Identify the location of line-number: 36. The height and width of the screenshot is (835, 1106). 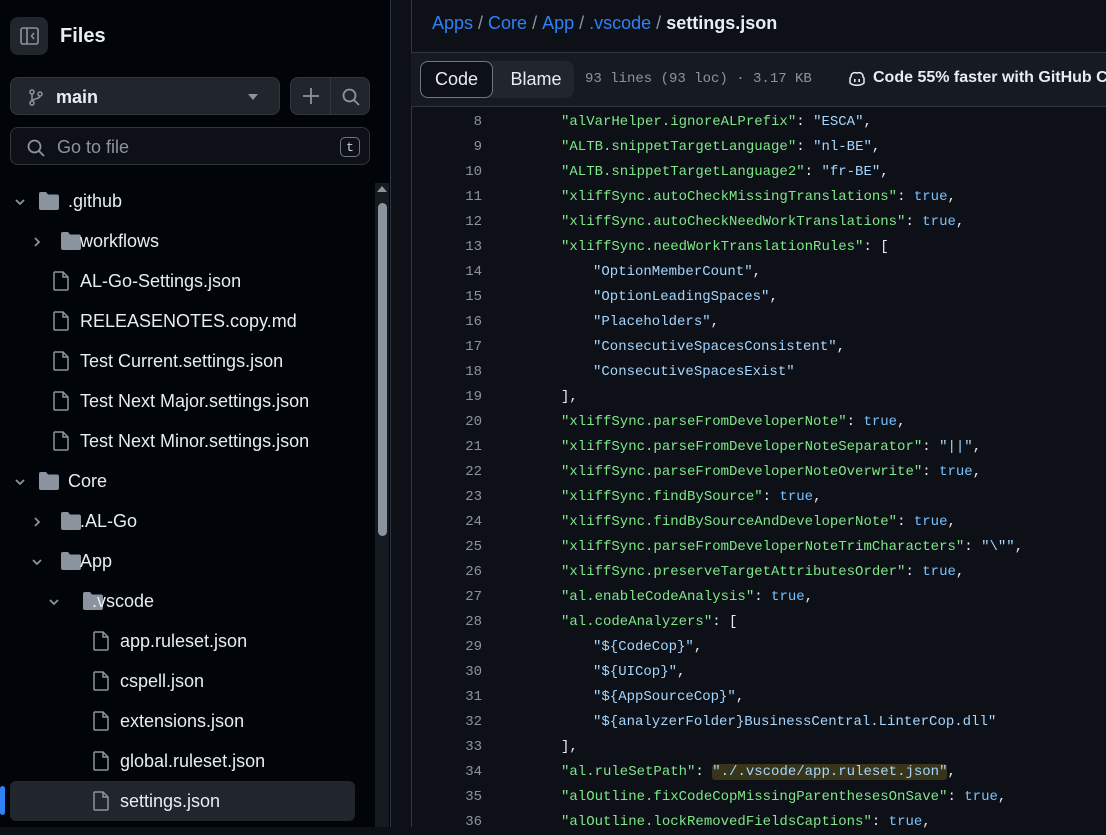
(446, 822).